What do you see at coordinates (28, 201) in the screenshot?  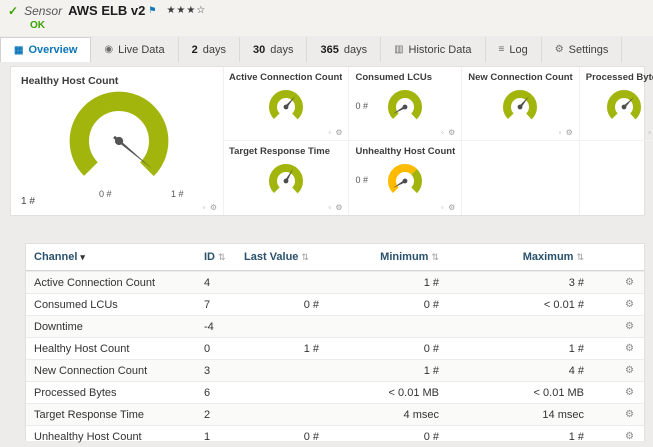 I see `gauge-value: 1 #` at bounding box center [28, 201].